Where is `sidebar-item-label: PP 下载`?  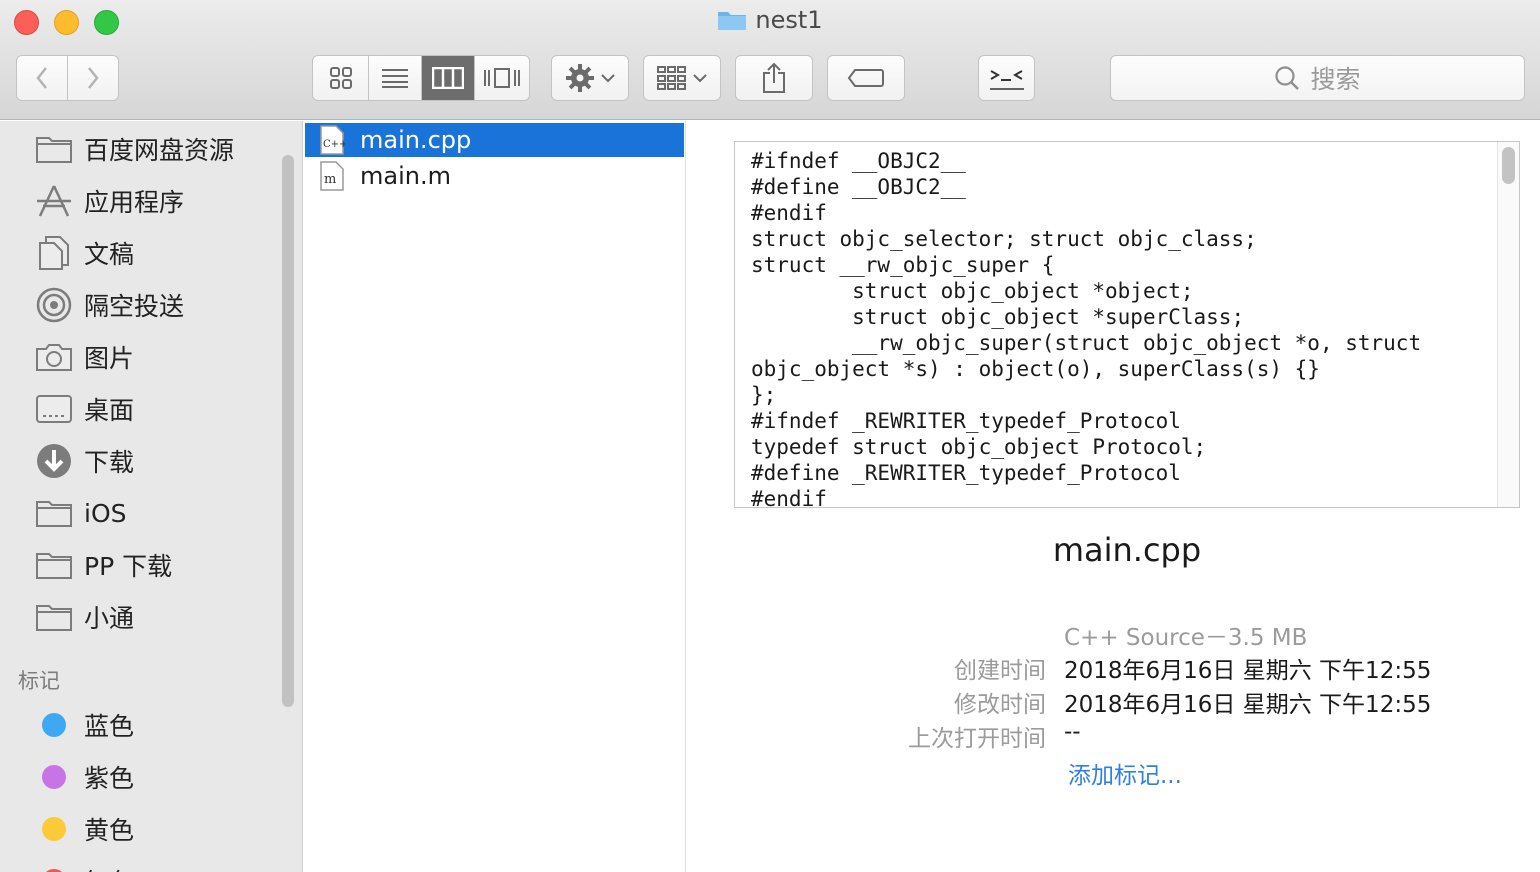 sidebar-item-label: PP 下载 is located at coordinates (128, 566).